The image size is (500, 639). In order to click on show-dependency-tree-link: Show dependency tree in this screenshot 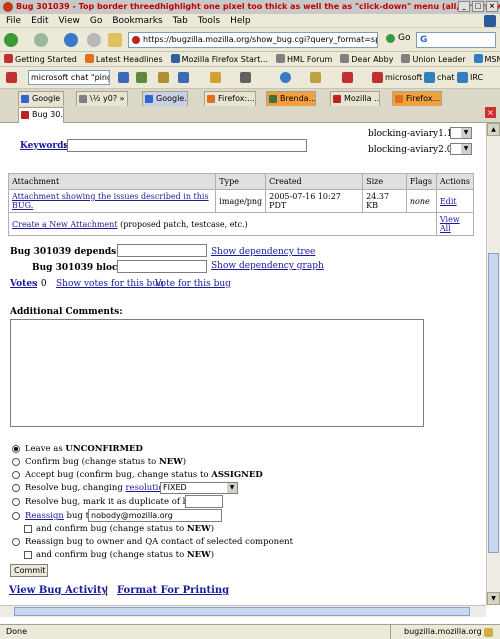, I will do `click(263, 252)`.